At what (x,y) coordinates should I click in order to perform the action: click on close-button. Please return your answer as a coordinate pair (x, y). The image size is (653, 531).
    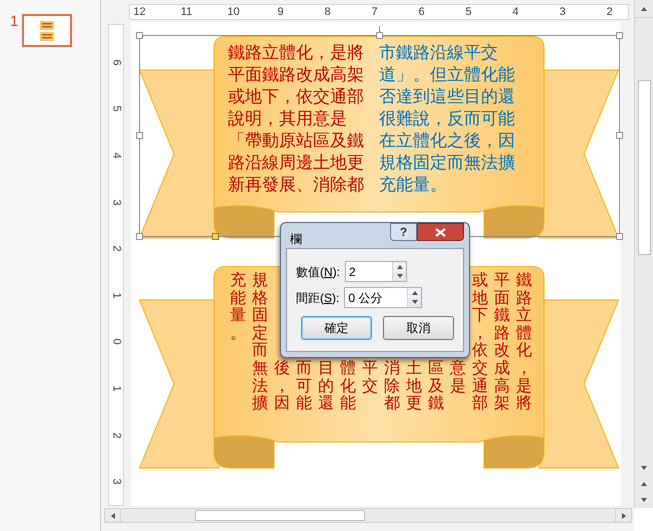
    Looking at the image, I should click on (440, 232).